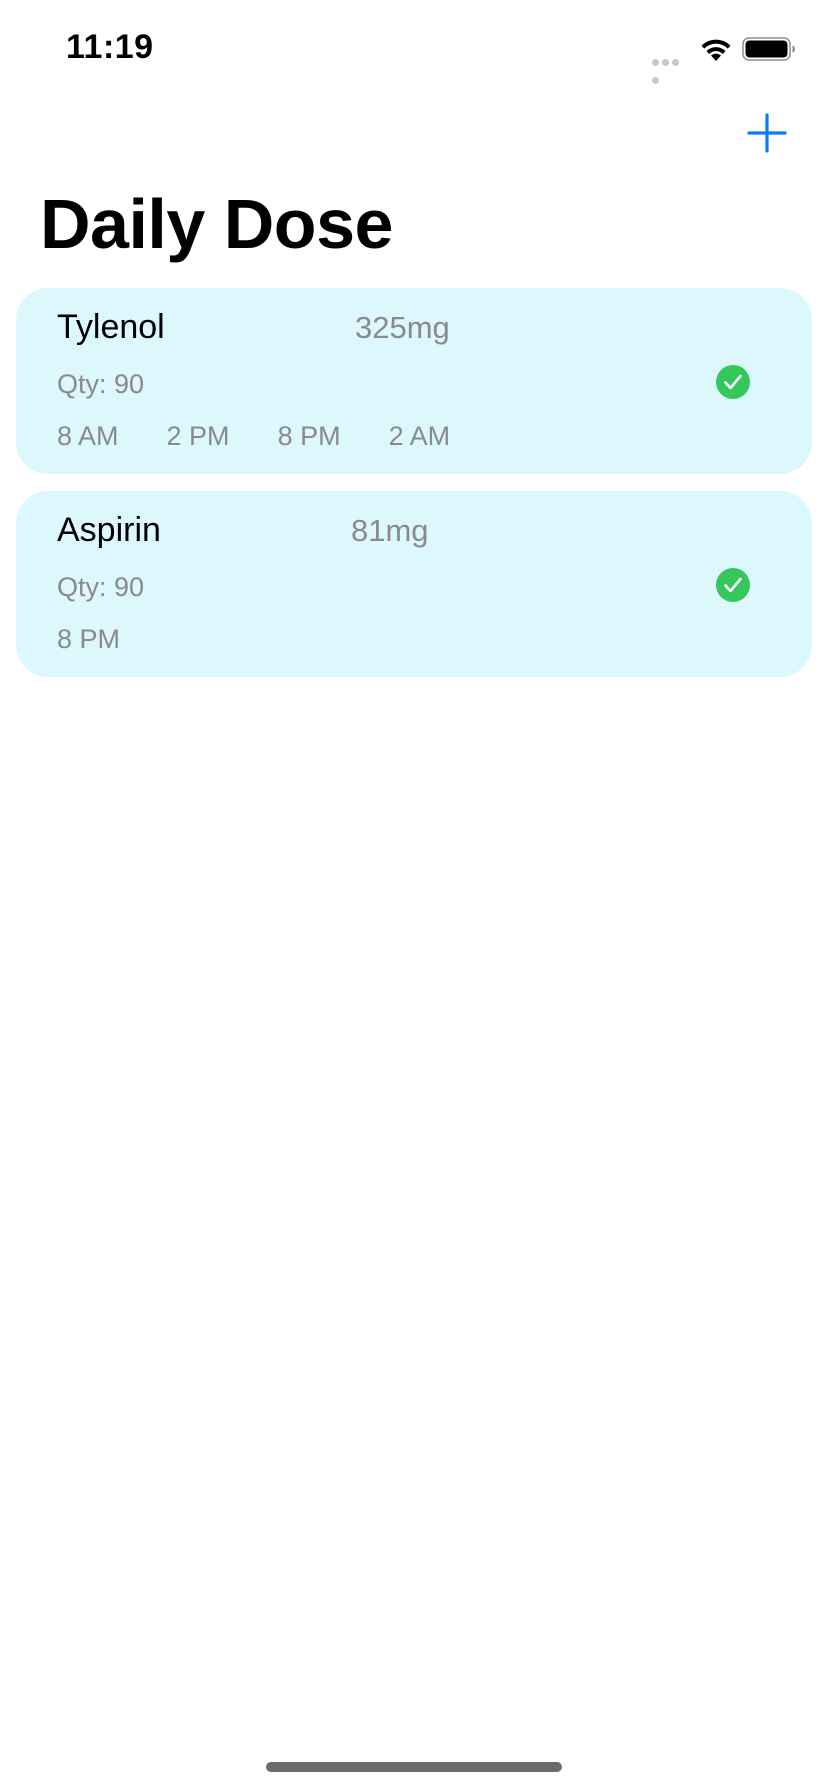 The image size is (828, 1792). What do you see at coordinates (414, 584) in the screenshot?
I see `medication-card: Aspirin 81mg Qty: 90 8 PM` at bounding box center [414, 584].